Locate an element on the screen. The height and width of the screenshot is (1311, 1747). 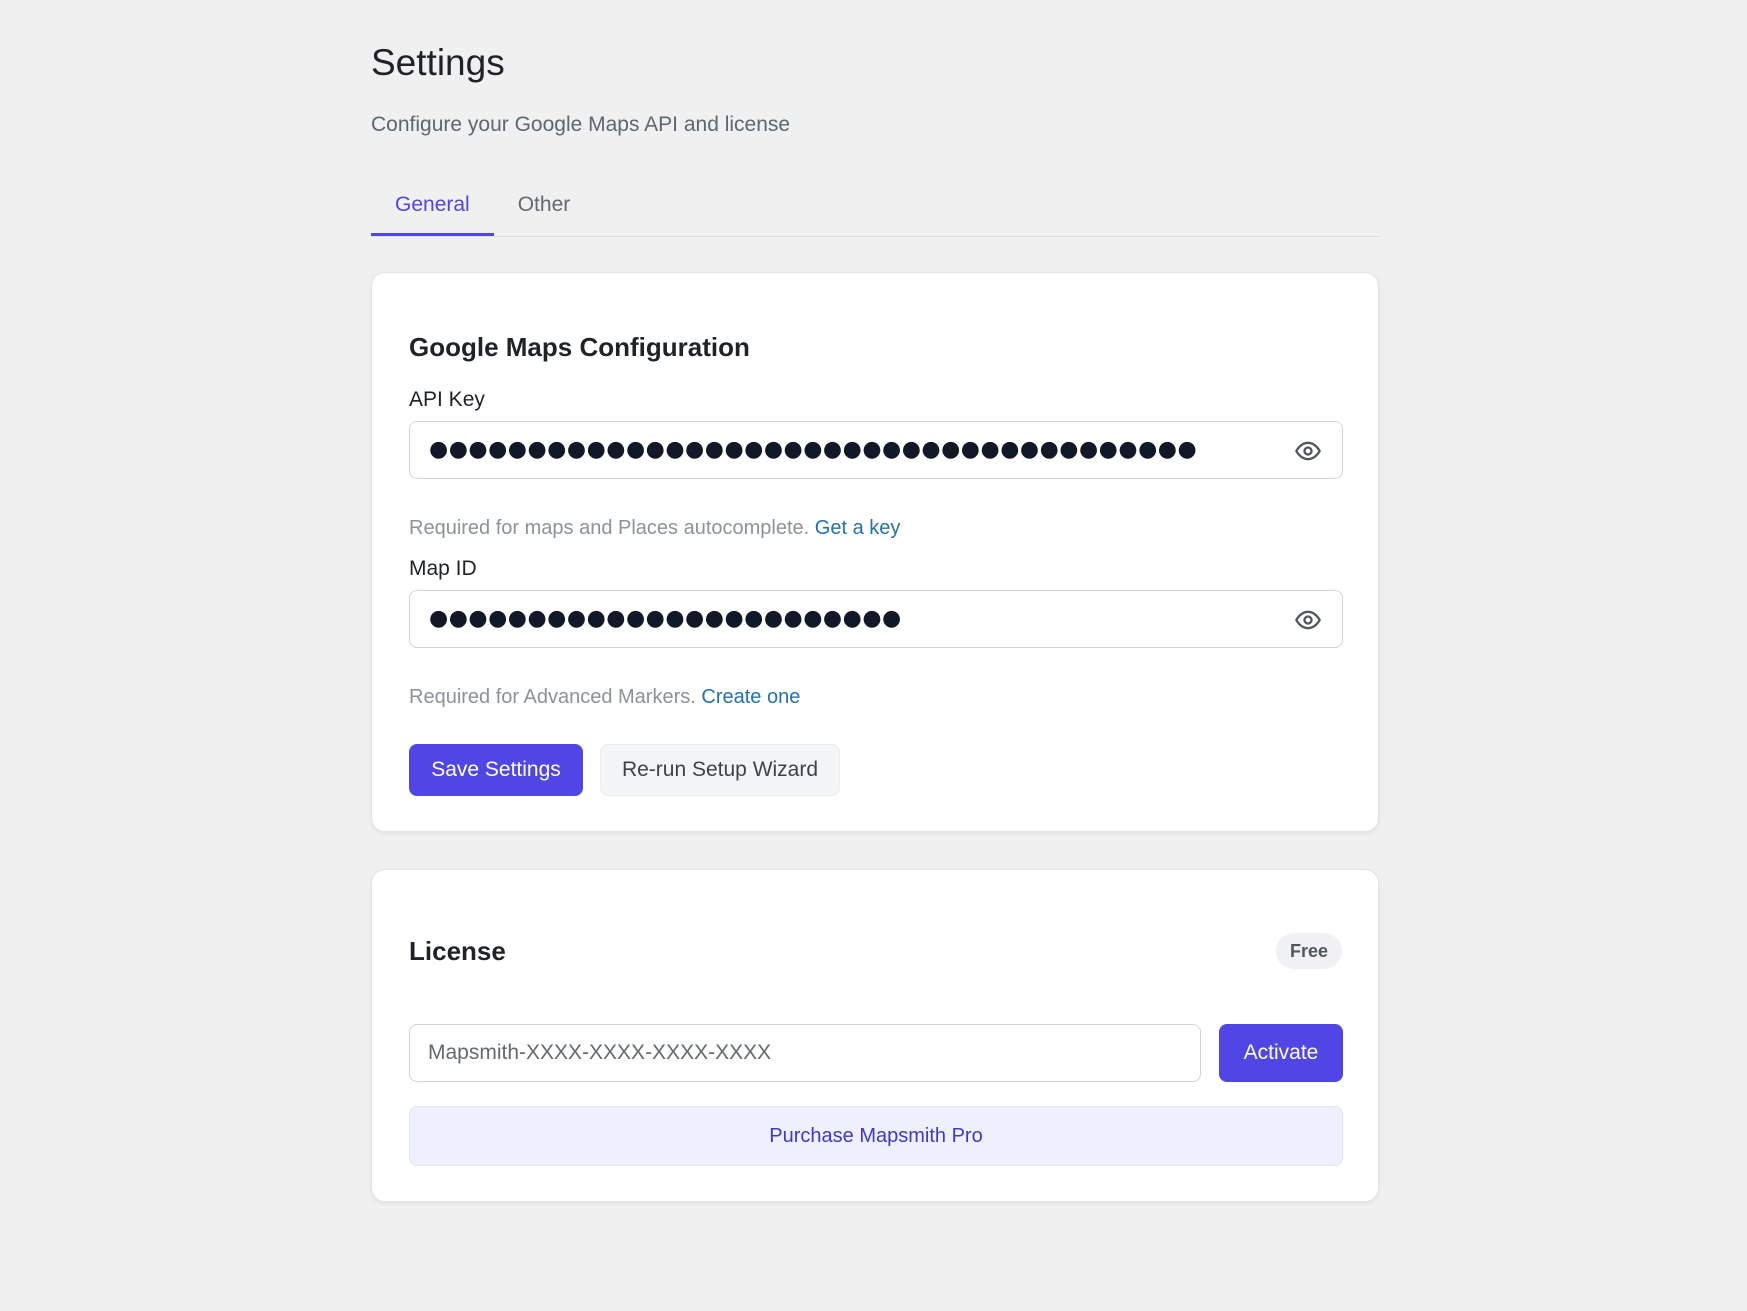
api-key-label: API Key is located at coordinates (447, 399).